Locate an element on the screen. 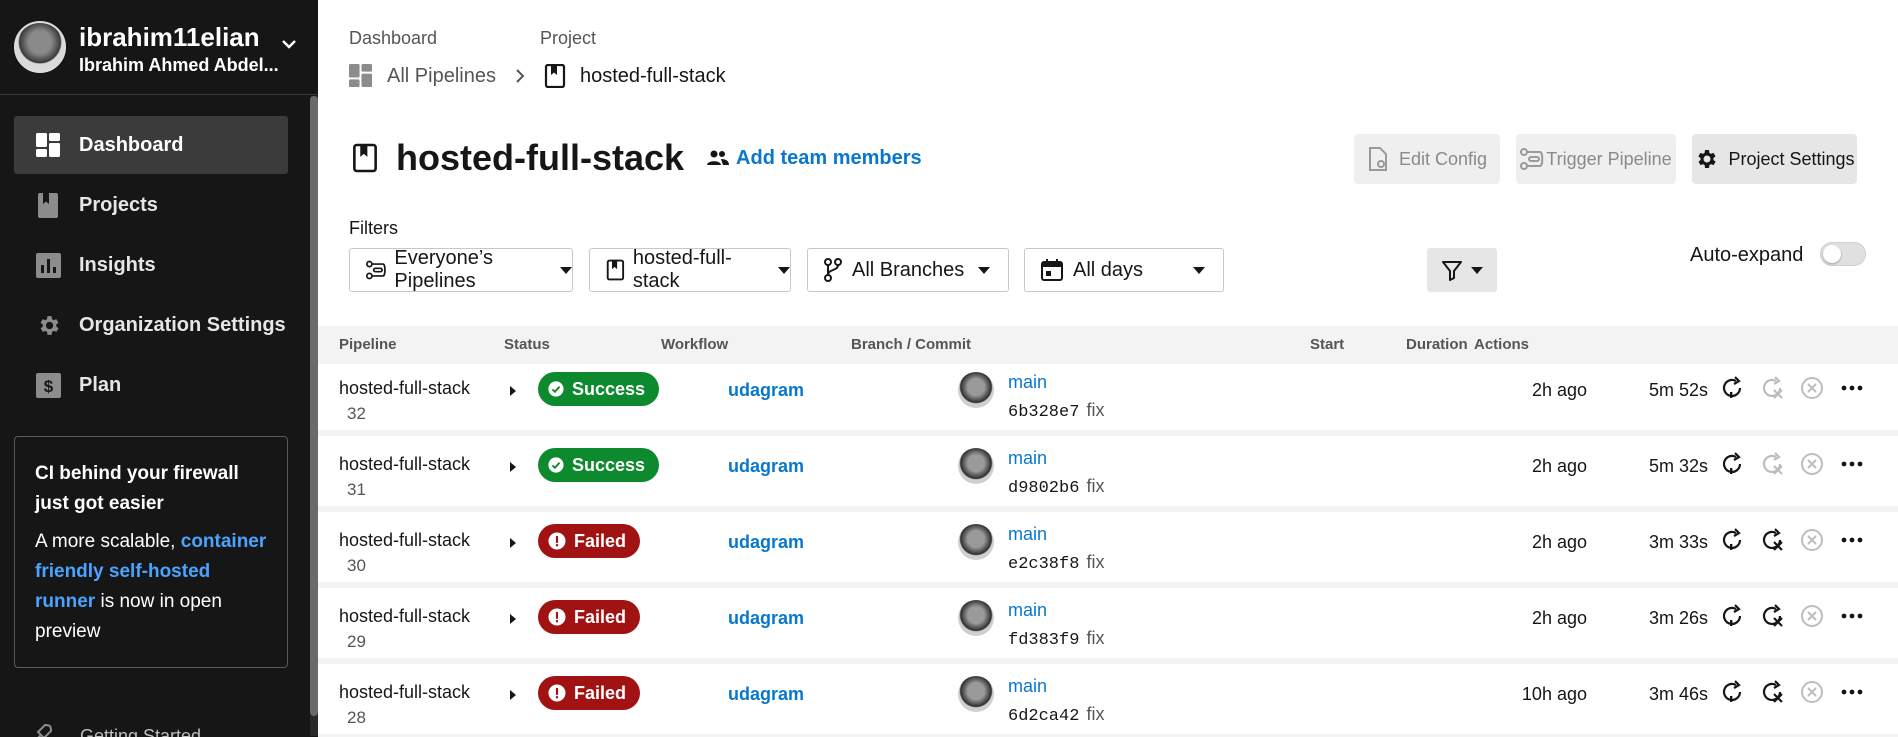 This screenshot has width=1898, height=737. divider is located at coordinates (159, 94).